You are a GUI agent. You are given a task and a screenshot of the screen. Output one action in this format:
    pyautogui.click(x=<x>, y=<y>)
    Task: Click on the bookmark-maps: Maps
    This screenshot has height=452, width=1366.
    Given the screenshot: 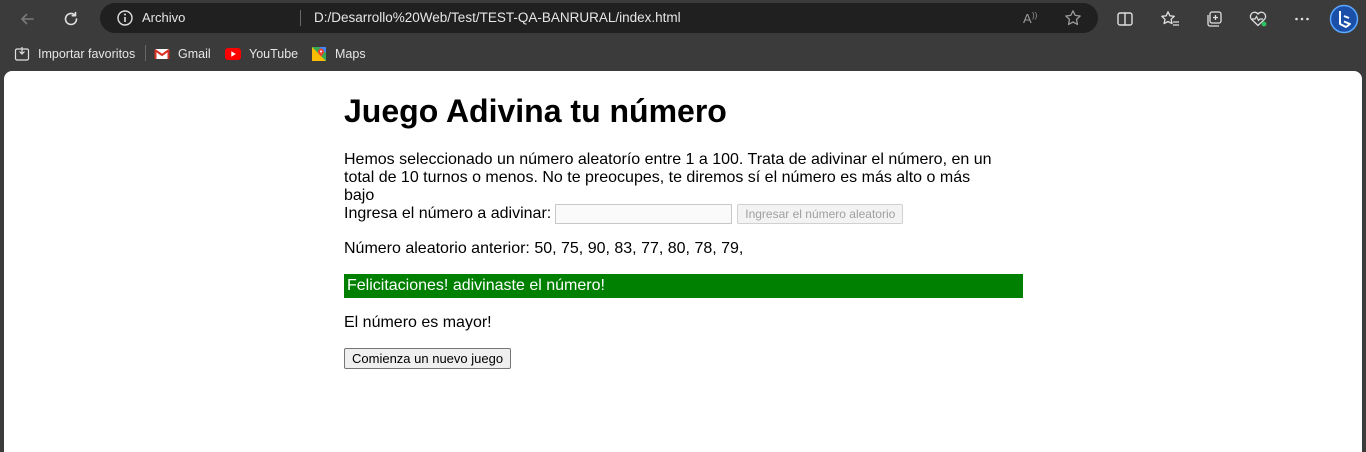 What is the action you would take?
    pyautogui.click(x=338, y=54)
    